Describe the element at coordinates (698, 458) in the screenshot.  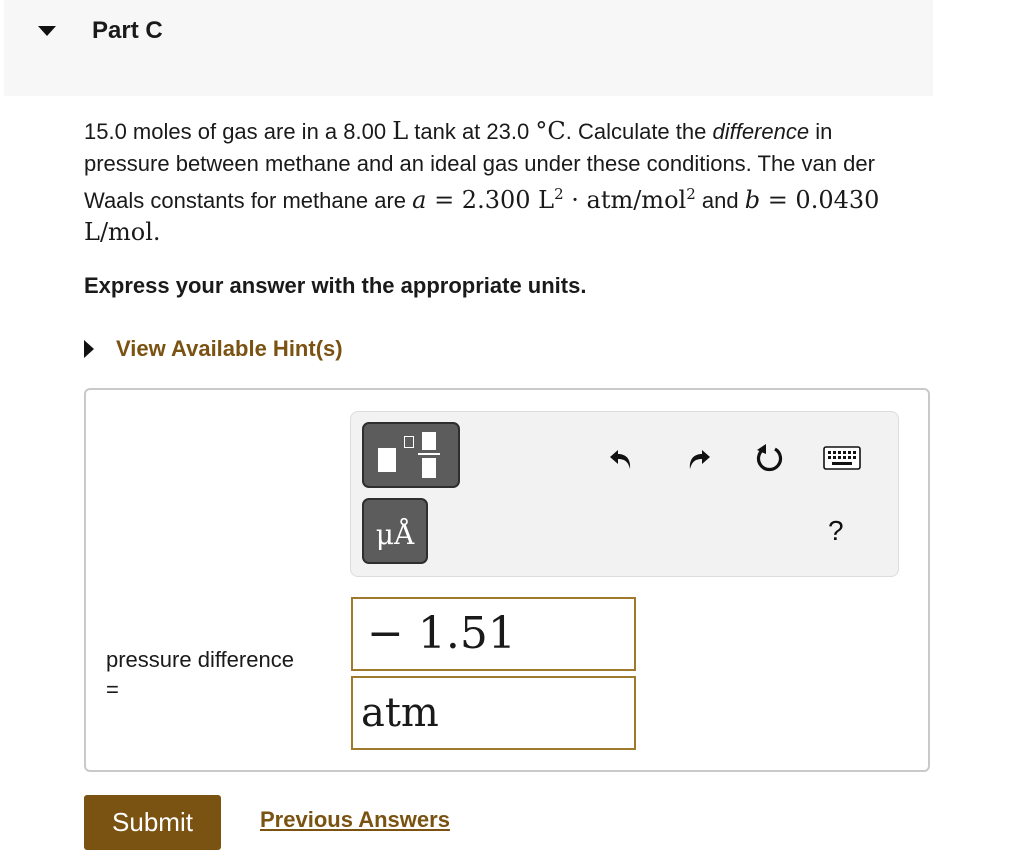
I see `redo-icon` at that location.